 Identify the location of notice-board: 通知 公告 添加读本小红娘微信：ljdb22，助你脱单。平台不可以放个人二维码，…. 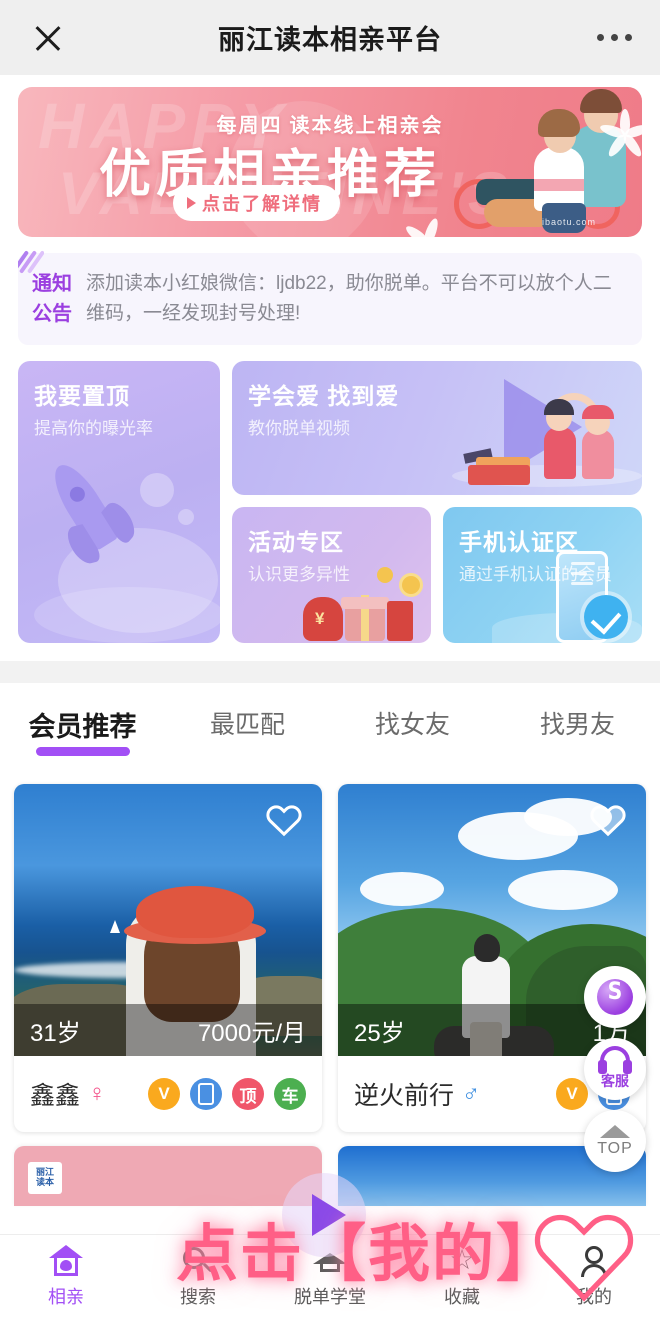
(330, 297).